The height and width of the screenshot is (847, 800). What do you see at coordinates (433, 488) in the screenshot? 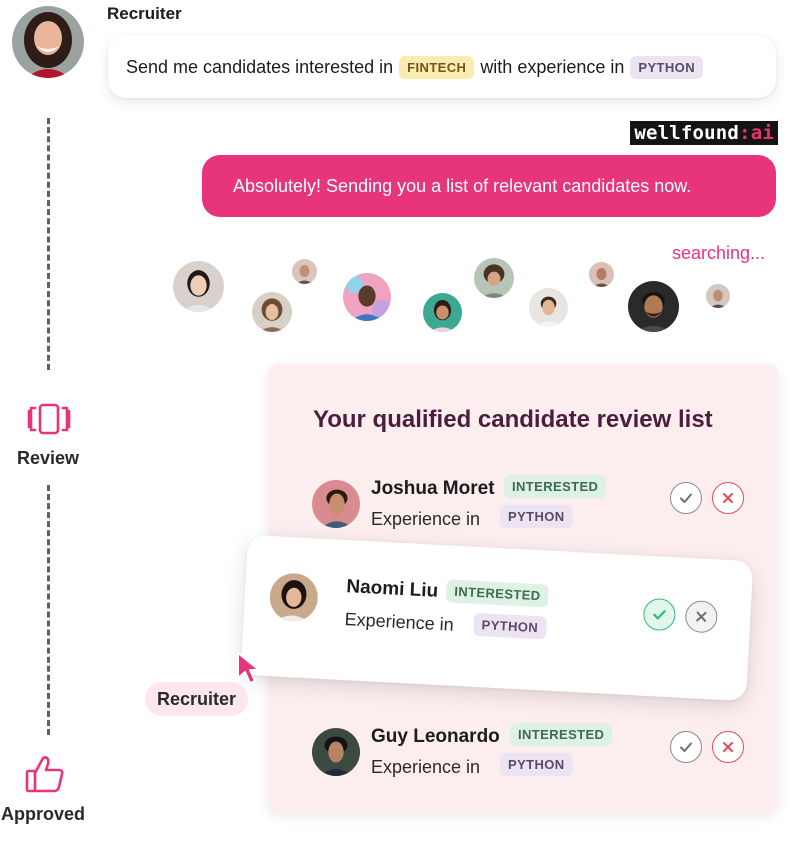
I see `candidate-name: Joshua Moret` at bounding box center [433, 488].